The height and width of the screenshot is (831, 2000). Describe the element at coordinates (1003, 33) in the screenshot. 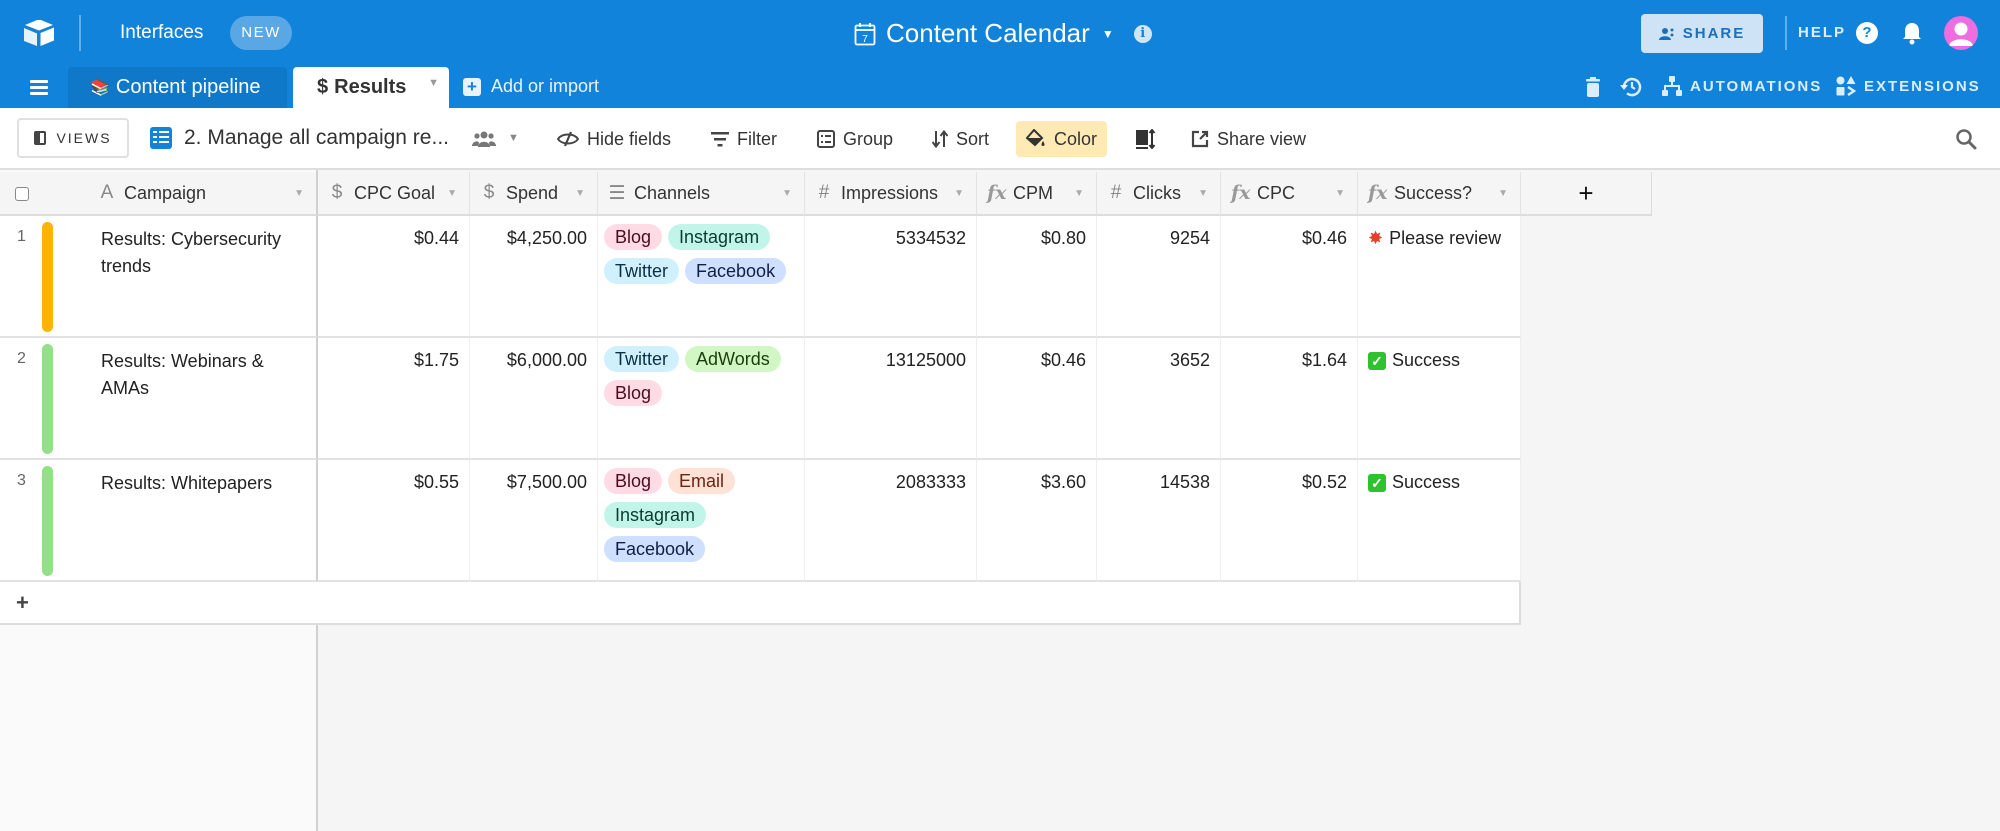

I see `base-title: 7 Content Calendar ▼ i` at that location.